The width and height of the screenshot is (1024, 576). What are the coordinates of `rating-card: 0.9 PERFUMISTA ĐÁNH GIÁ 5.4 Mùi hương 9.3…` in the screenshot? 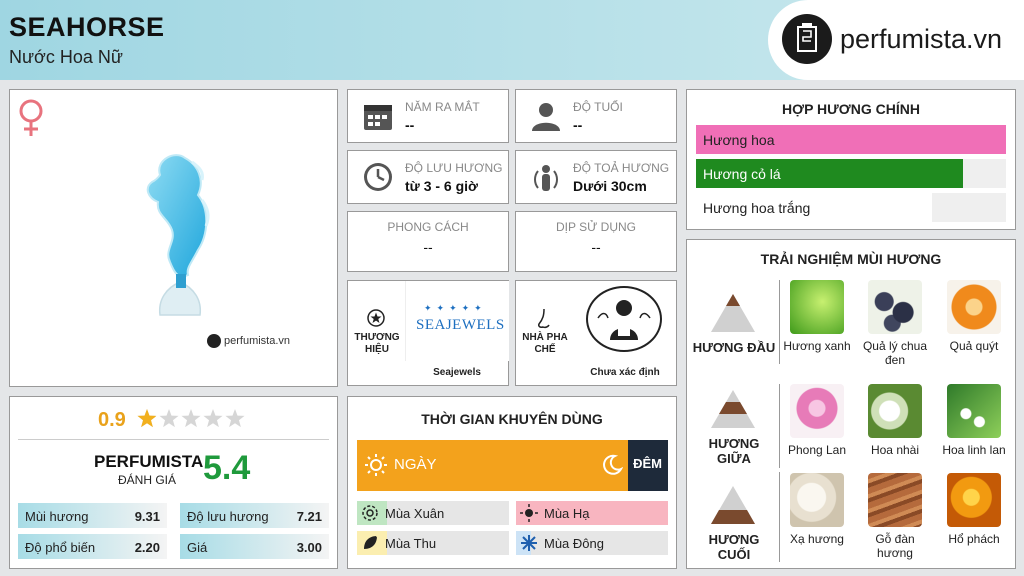 It's located at (173, 482).